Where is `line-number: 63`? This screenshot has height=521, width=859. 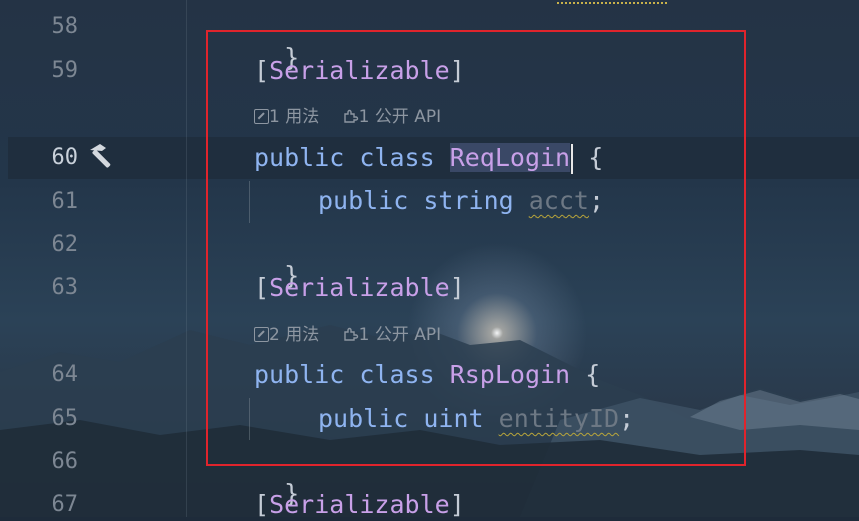
line-number: 63 is located at coordinates (65, 287).